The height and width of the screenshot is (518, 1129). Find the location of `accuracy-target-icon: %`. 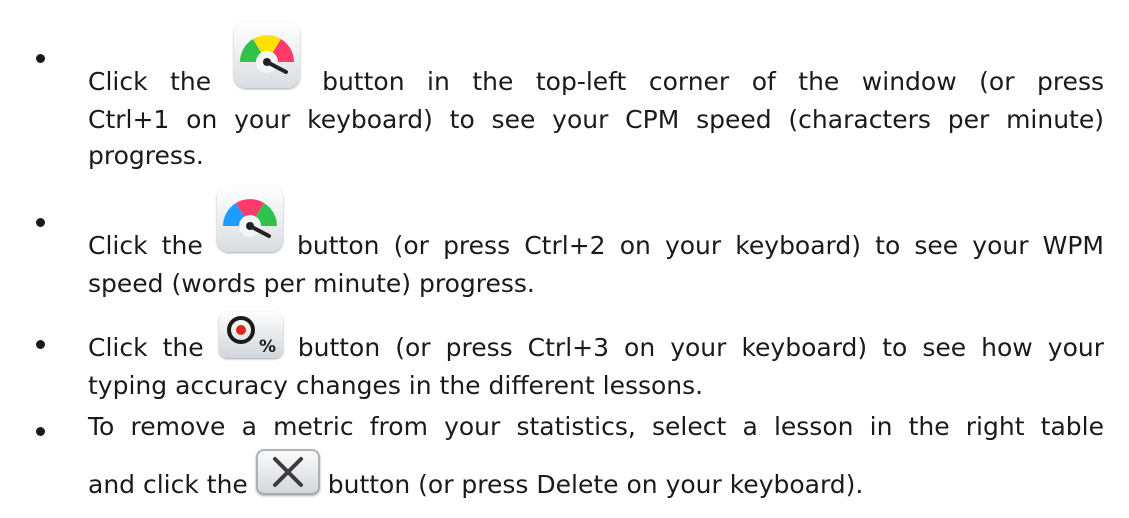

accuracy-target-icon: % is located at coordinates (250, 335).